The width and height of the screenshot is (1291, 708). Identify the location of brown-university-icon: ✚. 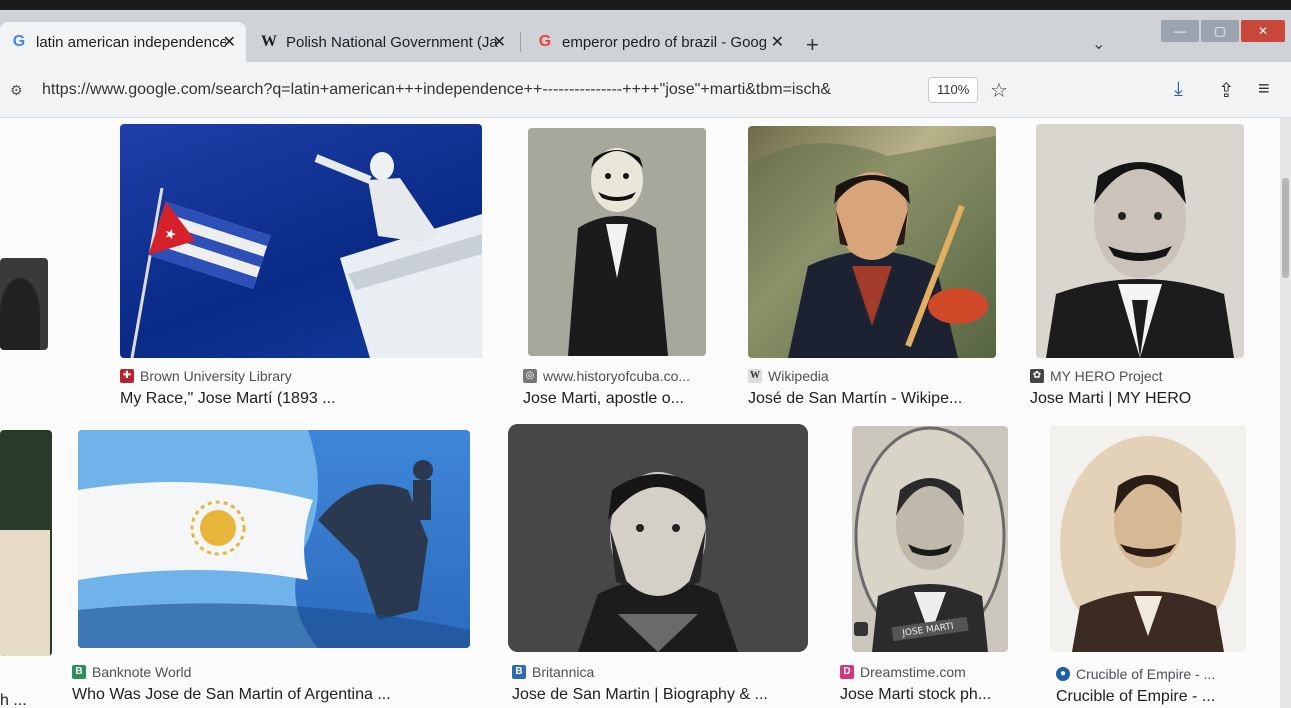
(127, 376).